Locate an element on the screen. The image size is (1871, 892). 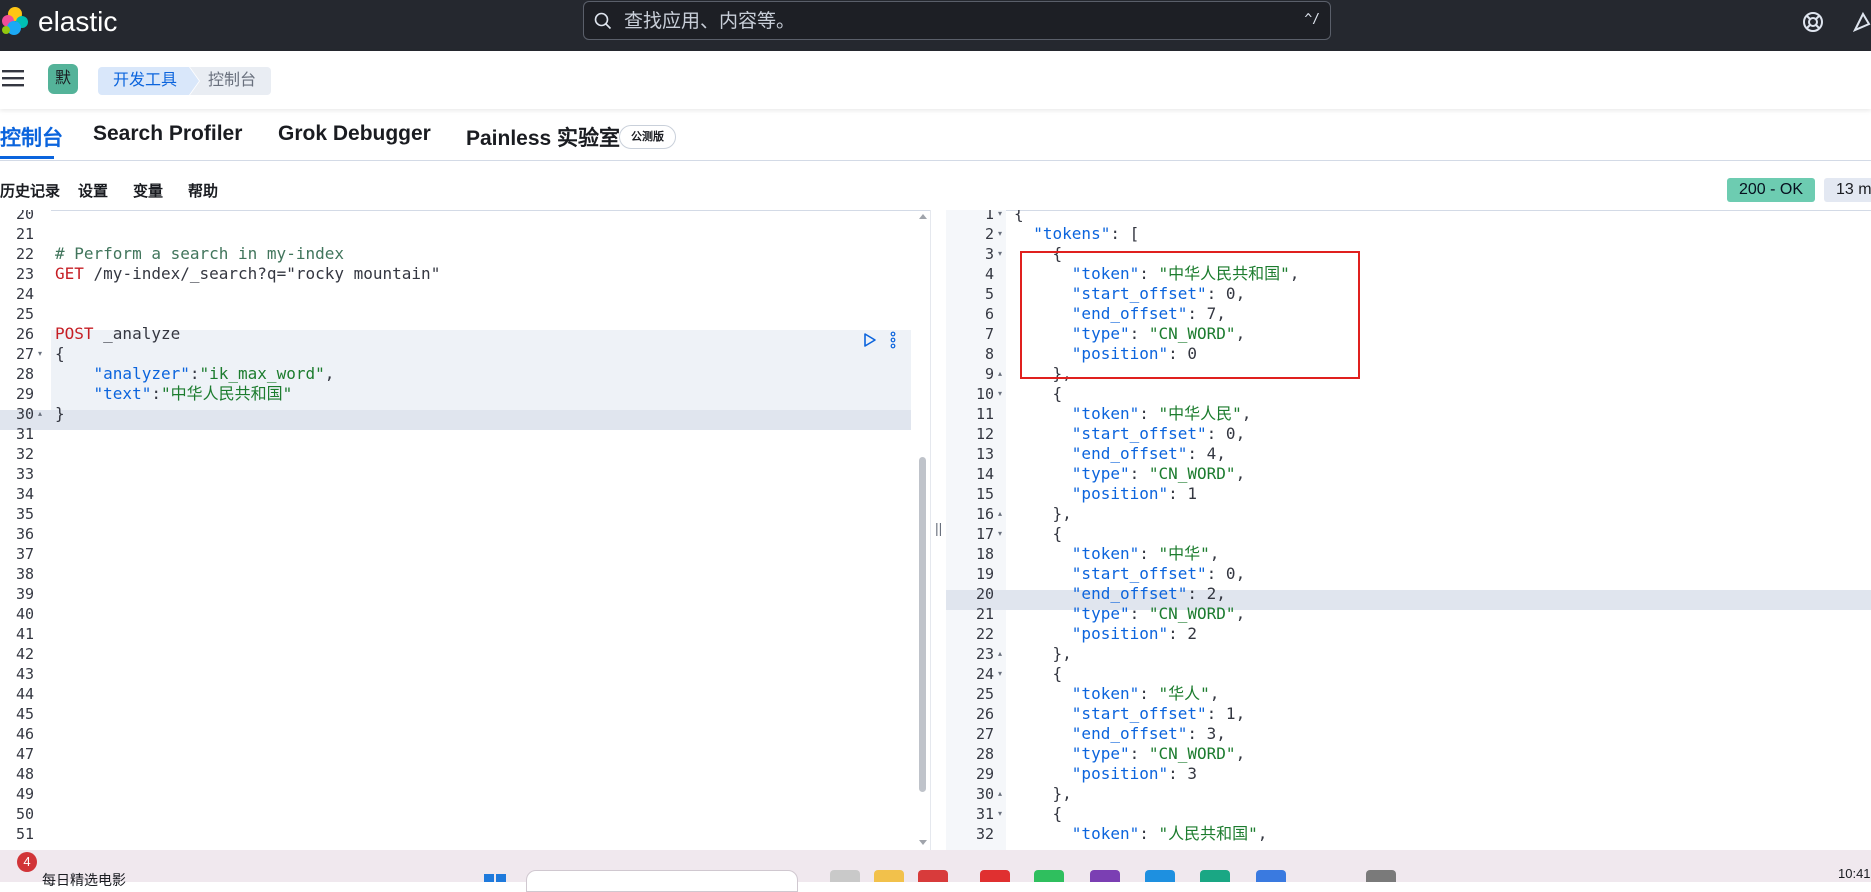
line-number: 21 is located at coordinates (24, 234).